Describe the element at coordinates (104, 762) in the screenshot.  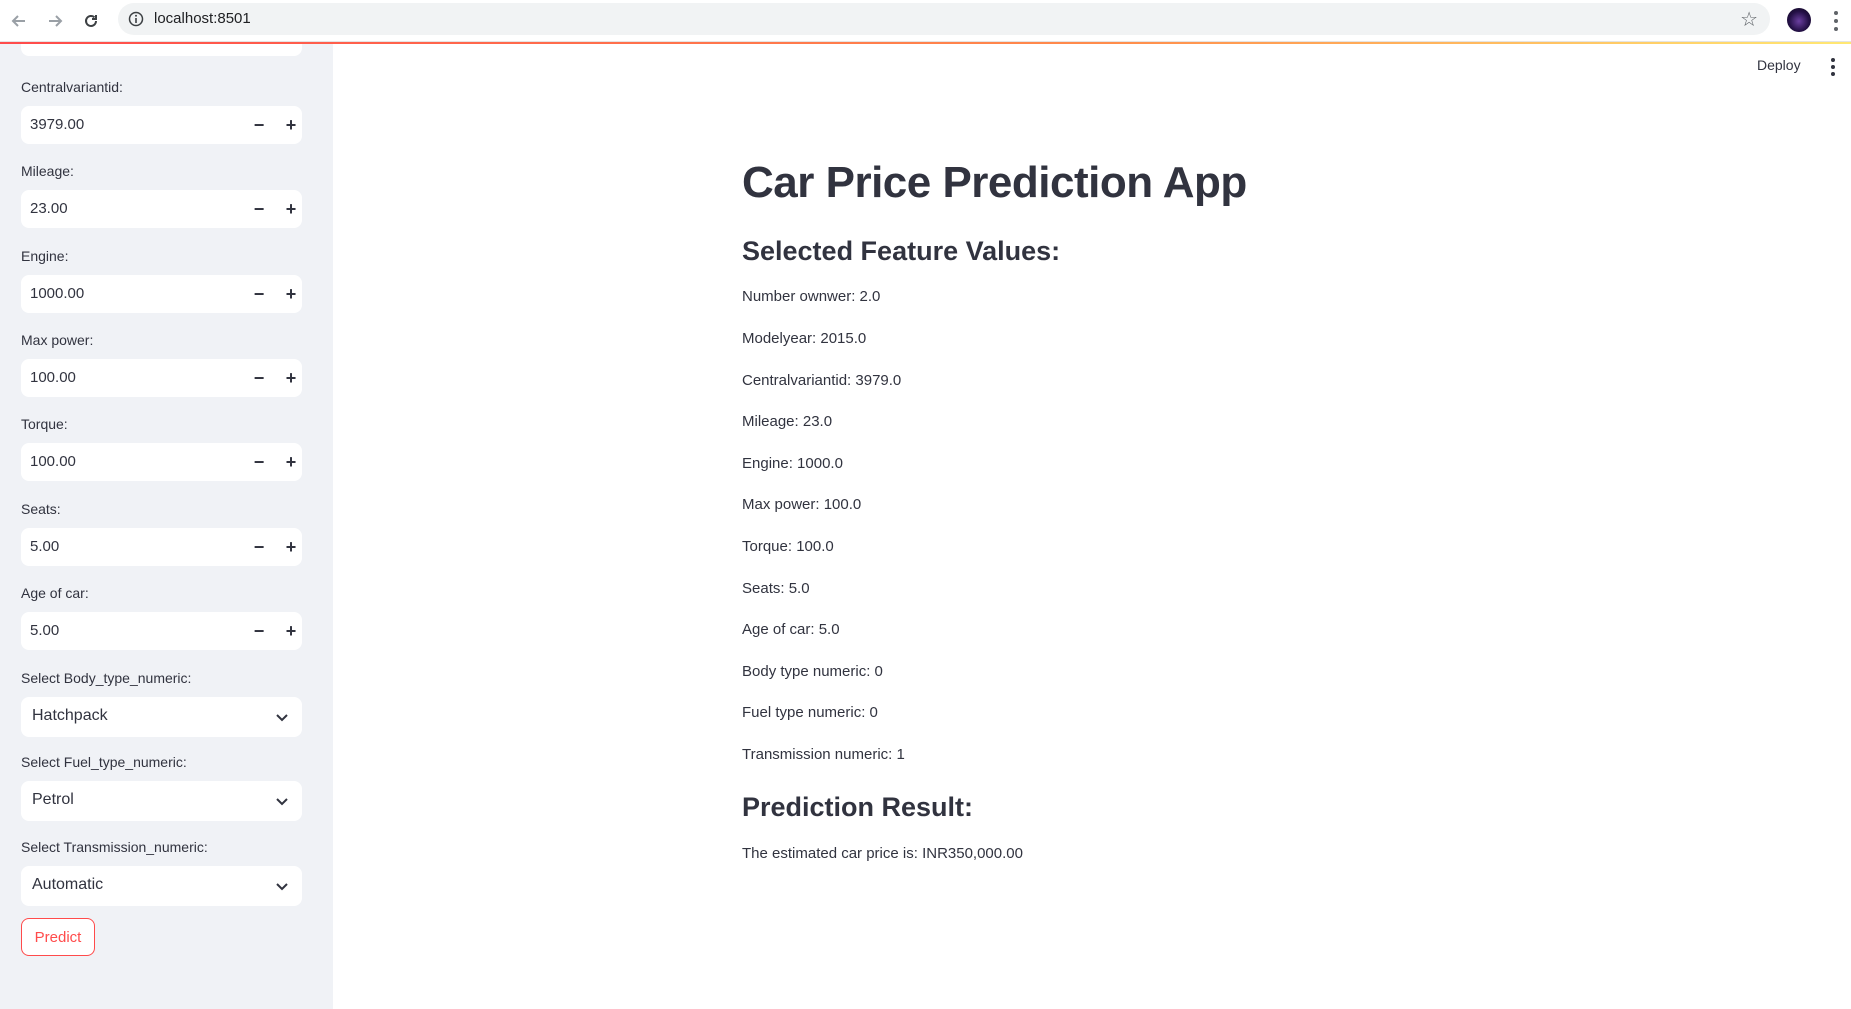
I see `field-label: Select Fuel_type_numeric:` at that location.